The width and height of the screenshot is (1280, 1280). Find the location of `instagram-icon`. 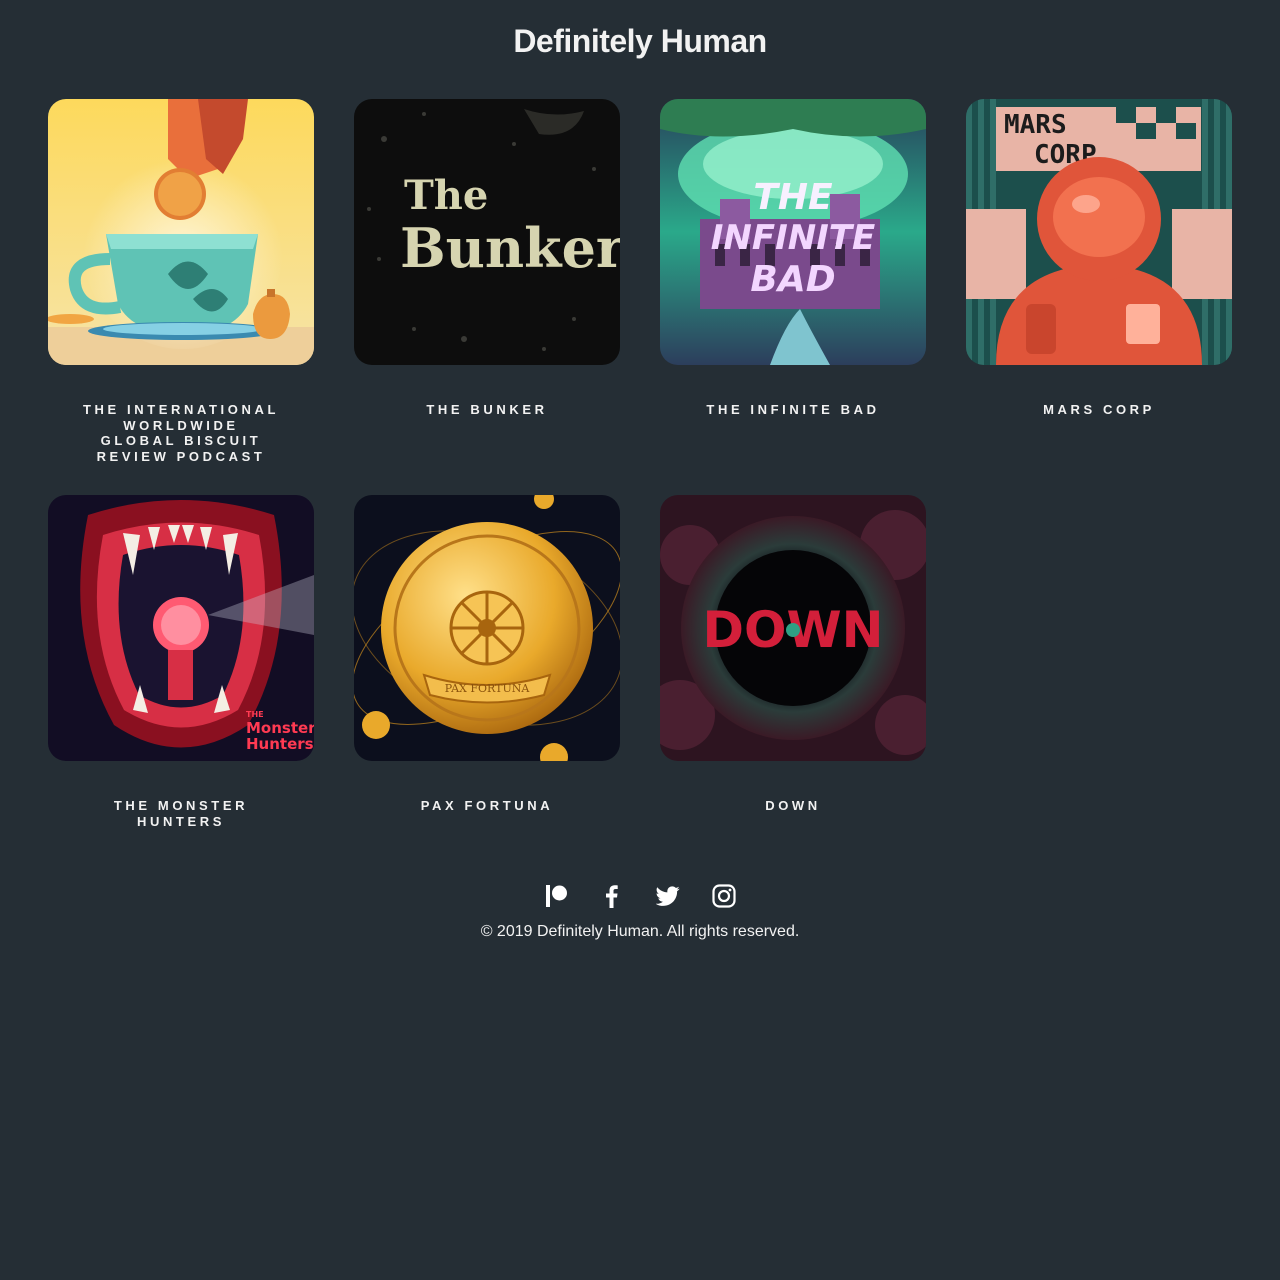

instagram-icon is located at coordinates (724, 896).